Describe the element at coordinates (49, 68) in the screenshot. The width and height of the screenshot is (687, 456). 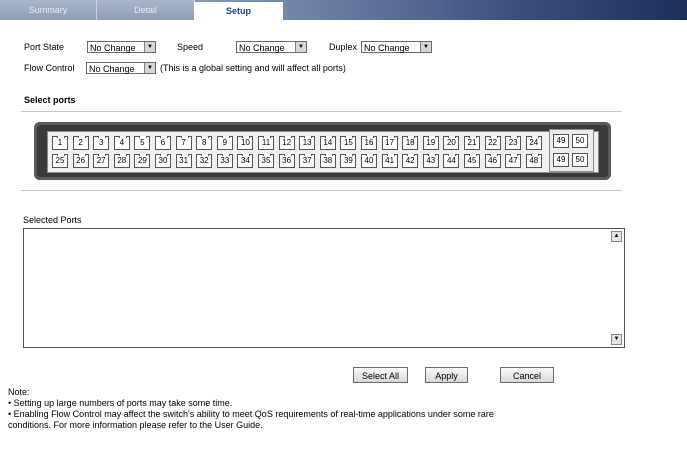
I see `flow-control-label: Flow Control` at that location.